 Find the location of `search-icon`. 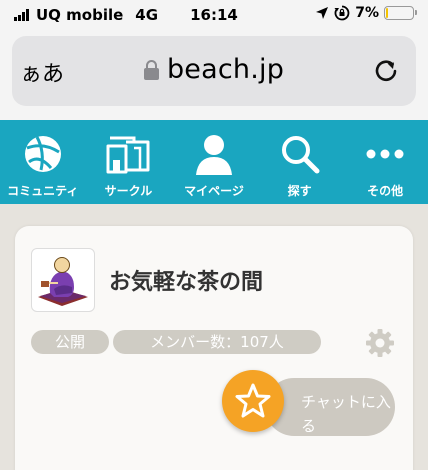

search-icon is located at coordinates (300, 155).